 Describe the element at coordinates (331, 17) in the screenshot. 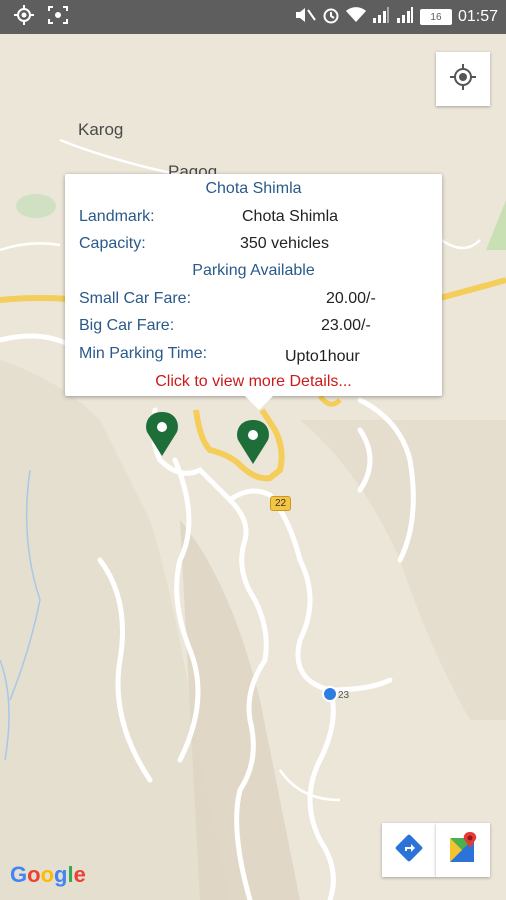

I see `alarm-icon` at that location.